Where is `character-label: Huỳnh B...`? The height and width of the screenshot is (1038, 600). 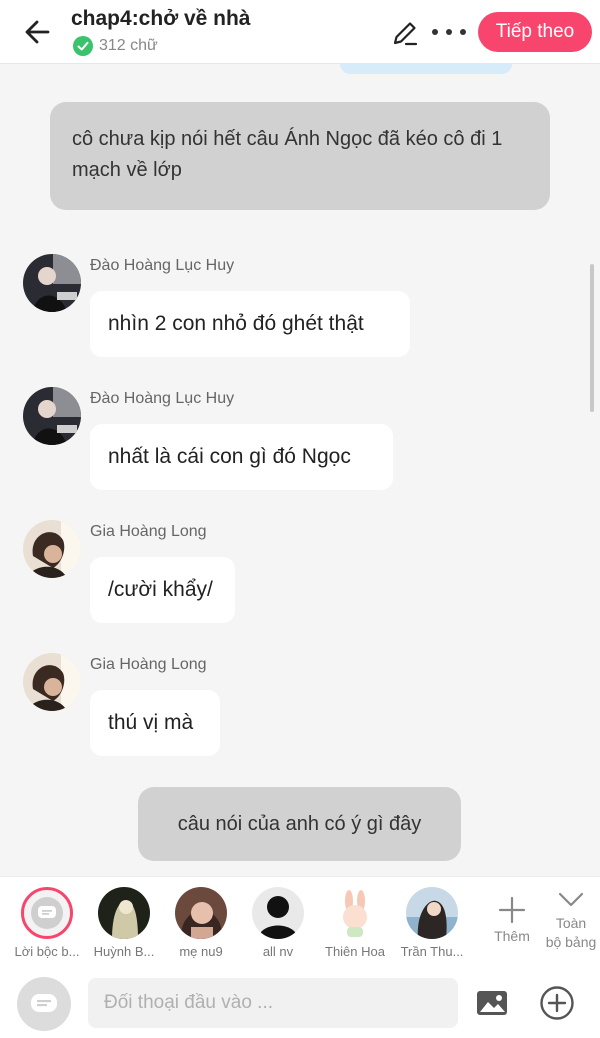
character-label: Huỳnh B... is located at coordinates (124, 951).